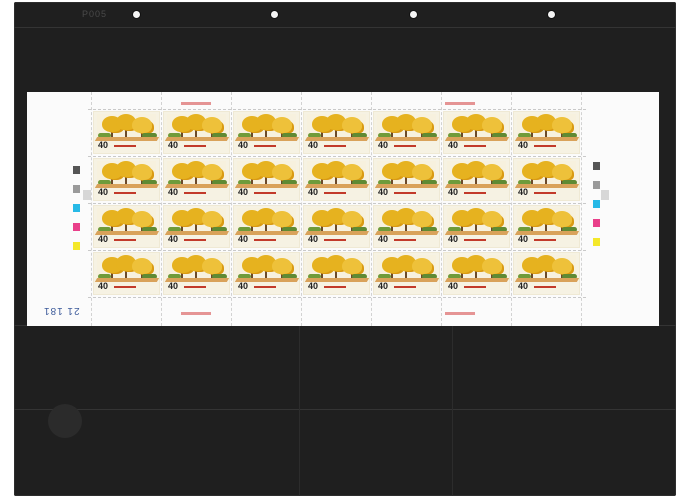 The width and height of the screenshot is (700, 502). Describe the element at coordinates (95, 14) in the screenshot. I see `album-page-code: P005` at that location.